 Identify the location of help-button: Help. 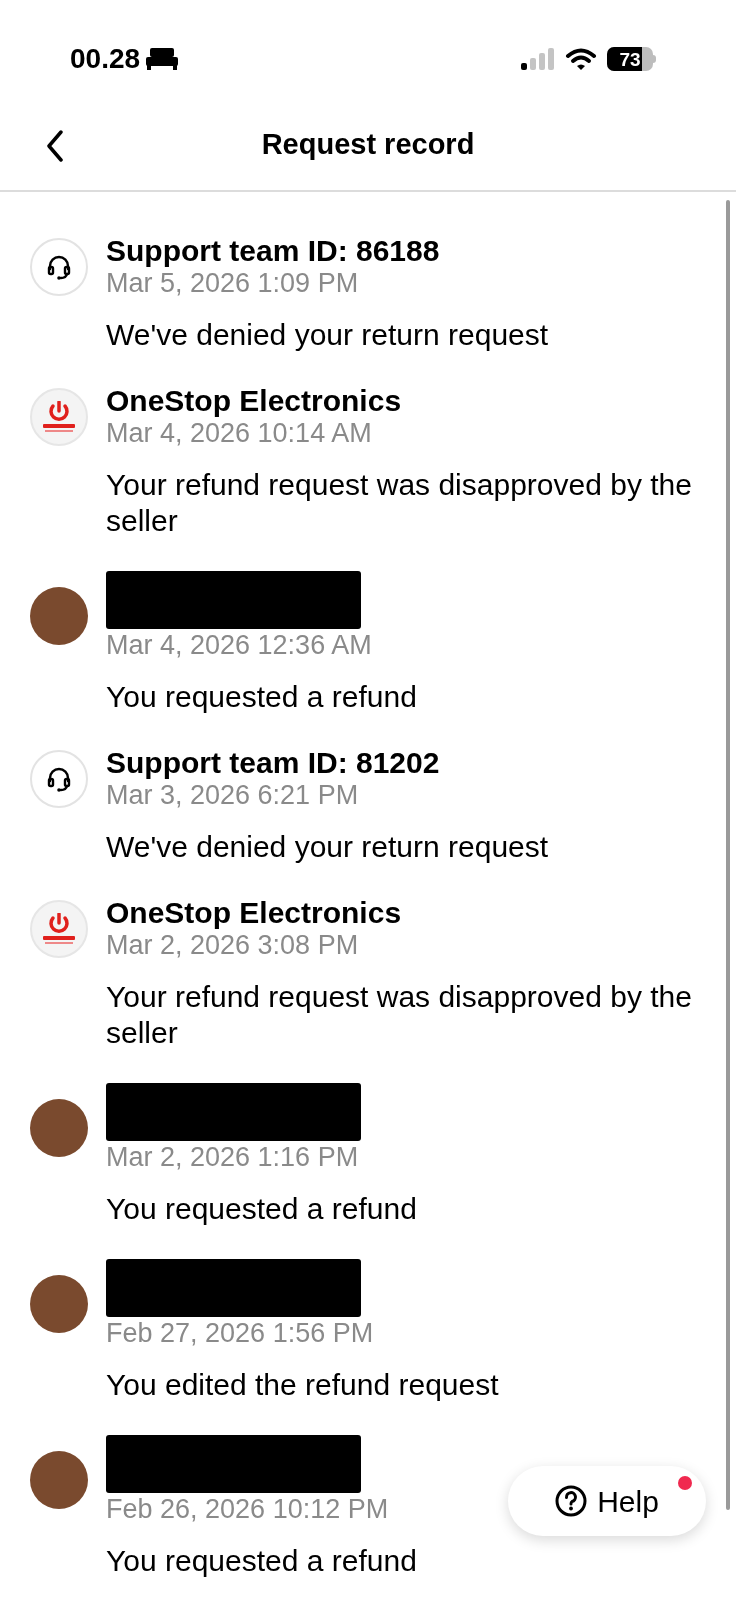
(607, 1501).